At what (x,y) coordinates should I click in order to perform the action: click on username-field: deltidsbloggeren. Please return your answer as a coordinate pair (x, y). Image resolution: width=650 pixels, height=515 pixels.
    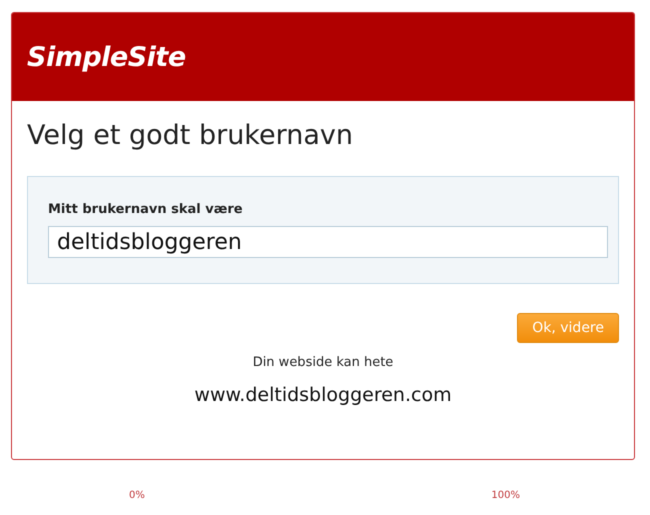
    Looking at the image, I should click on (328, 242).